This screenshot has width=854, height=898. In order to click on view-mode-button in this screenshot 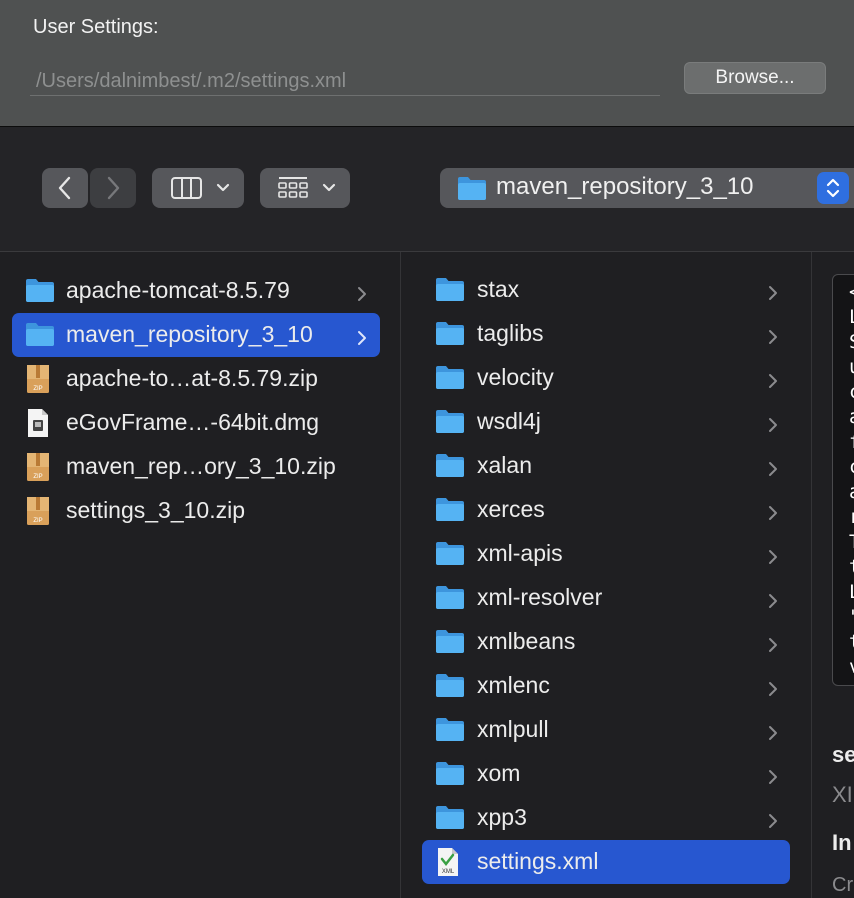, I will do `click(198, 188)`.